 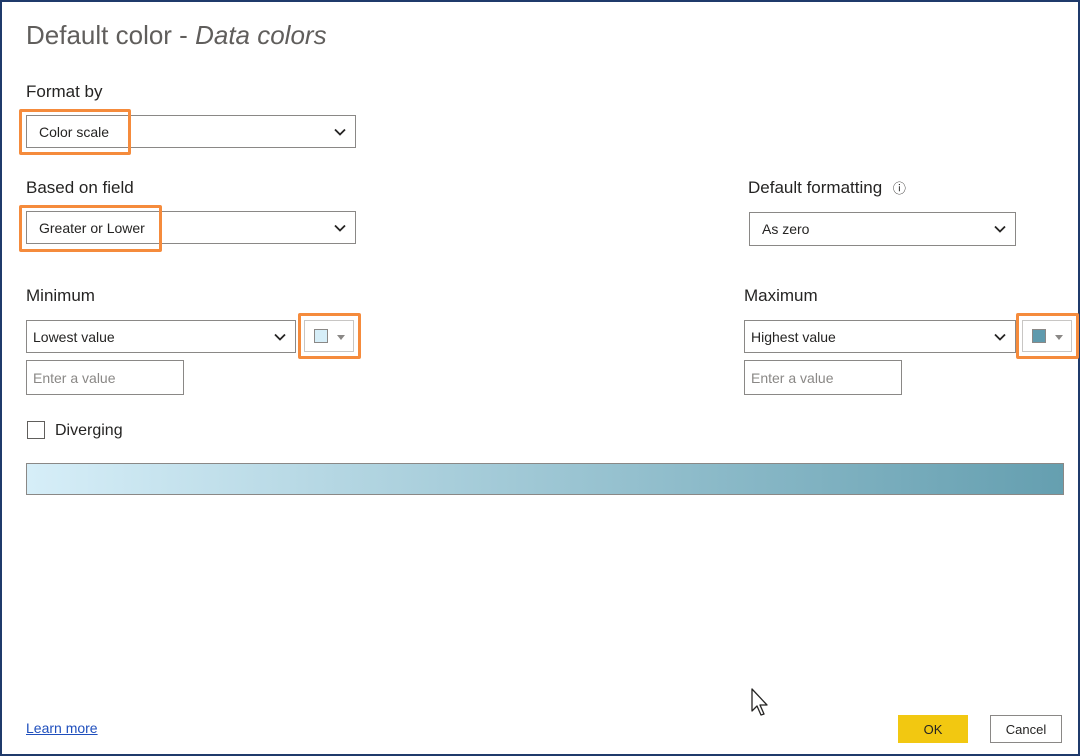 I want to click on ok-button: OK, so click(x=933, y=729).